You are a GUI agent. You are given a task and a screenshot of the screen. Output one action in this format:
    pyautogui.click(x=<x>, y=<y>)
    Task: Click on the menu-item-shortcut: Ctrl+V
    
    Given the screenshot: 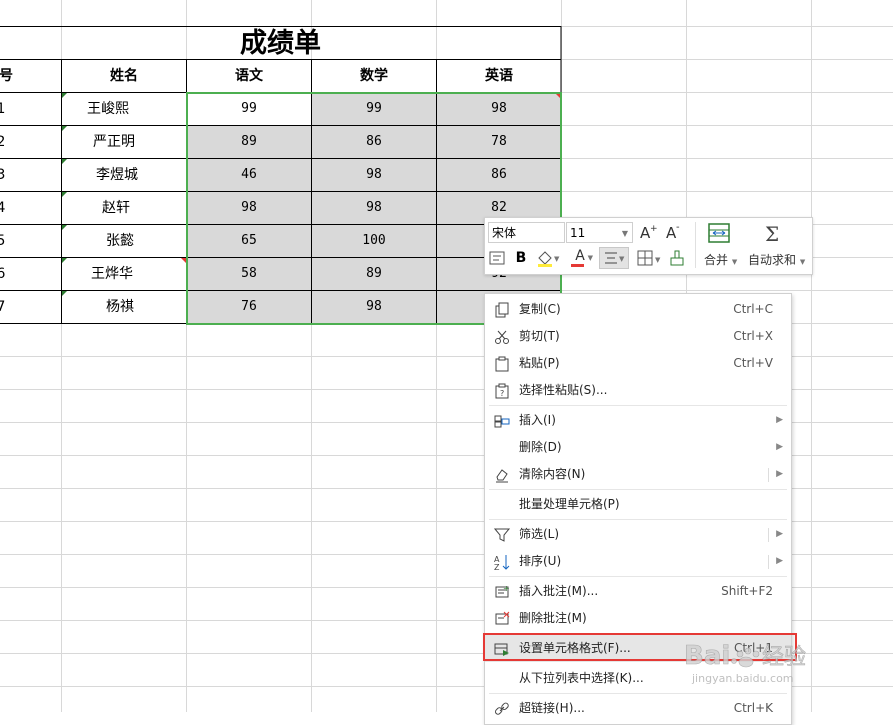 What is the action you would take?
    pyautogui.click(x=753, y=363)
    